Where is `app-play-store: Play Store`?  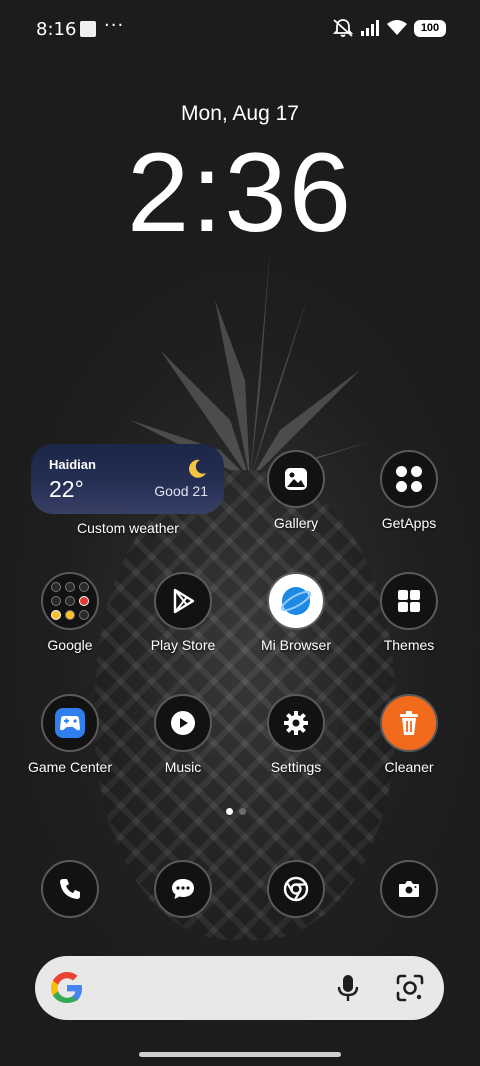 app-play-store: Play Store is located at coordinates (183, 612).